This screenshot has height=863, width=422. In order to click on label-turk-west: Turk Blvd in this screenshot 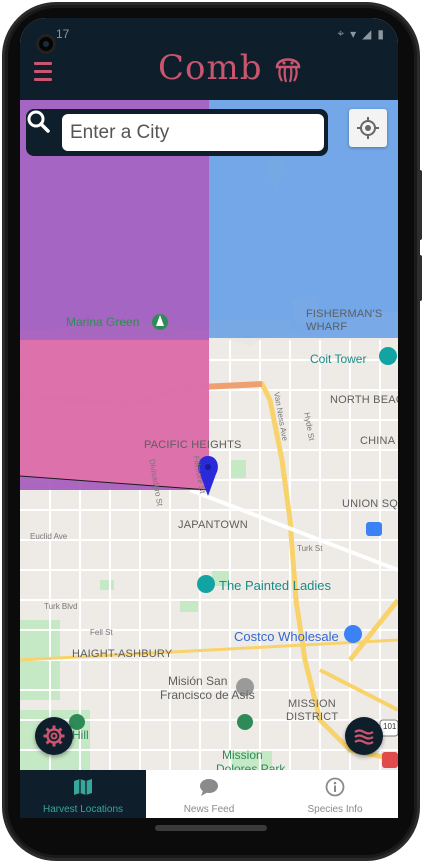, I will do `click(61, 606)`.